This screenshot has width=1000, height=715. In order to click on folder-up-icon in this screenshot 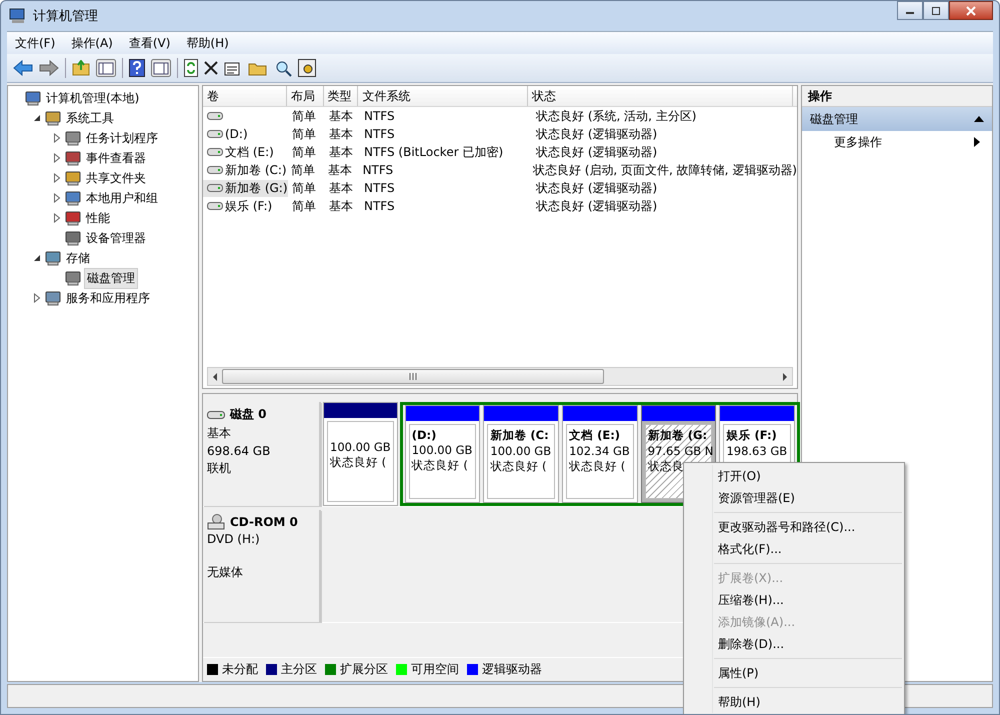, I will do `click(81, 68)`.